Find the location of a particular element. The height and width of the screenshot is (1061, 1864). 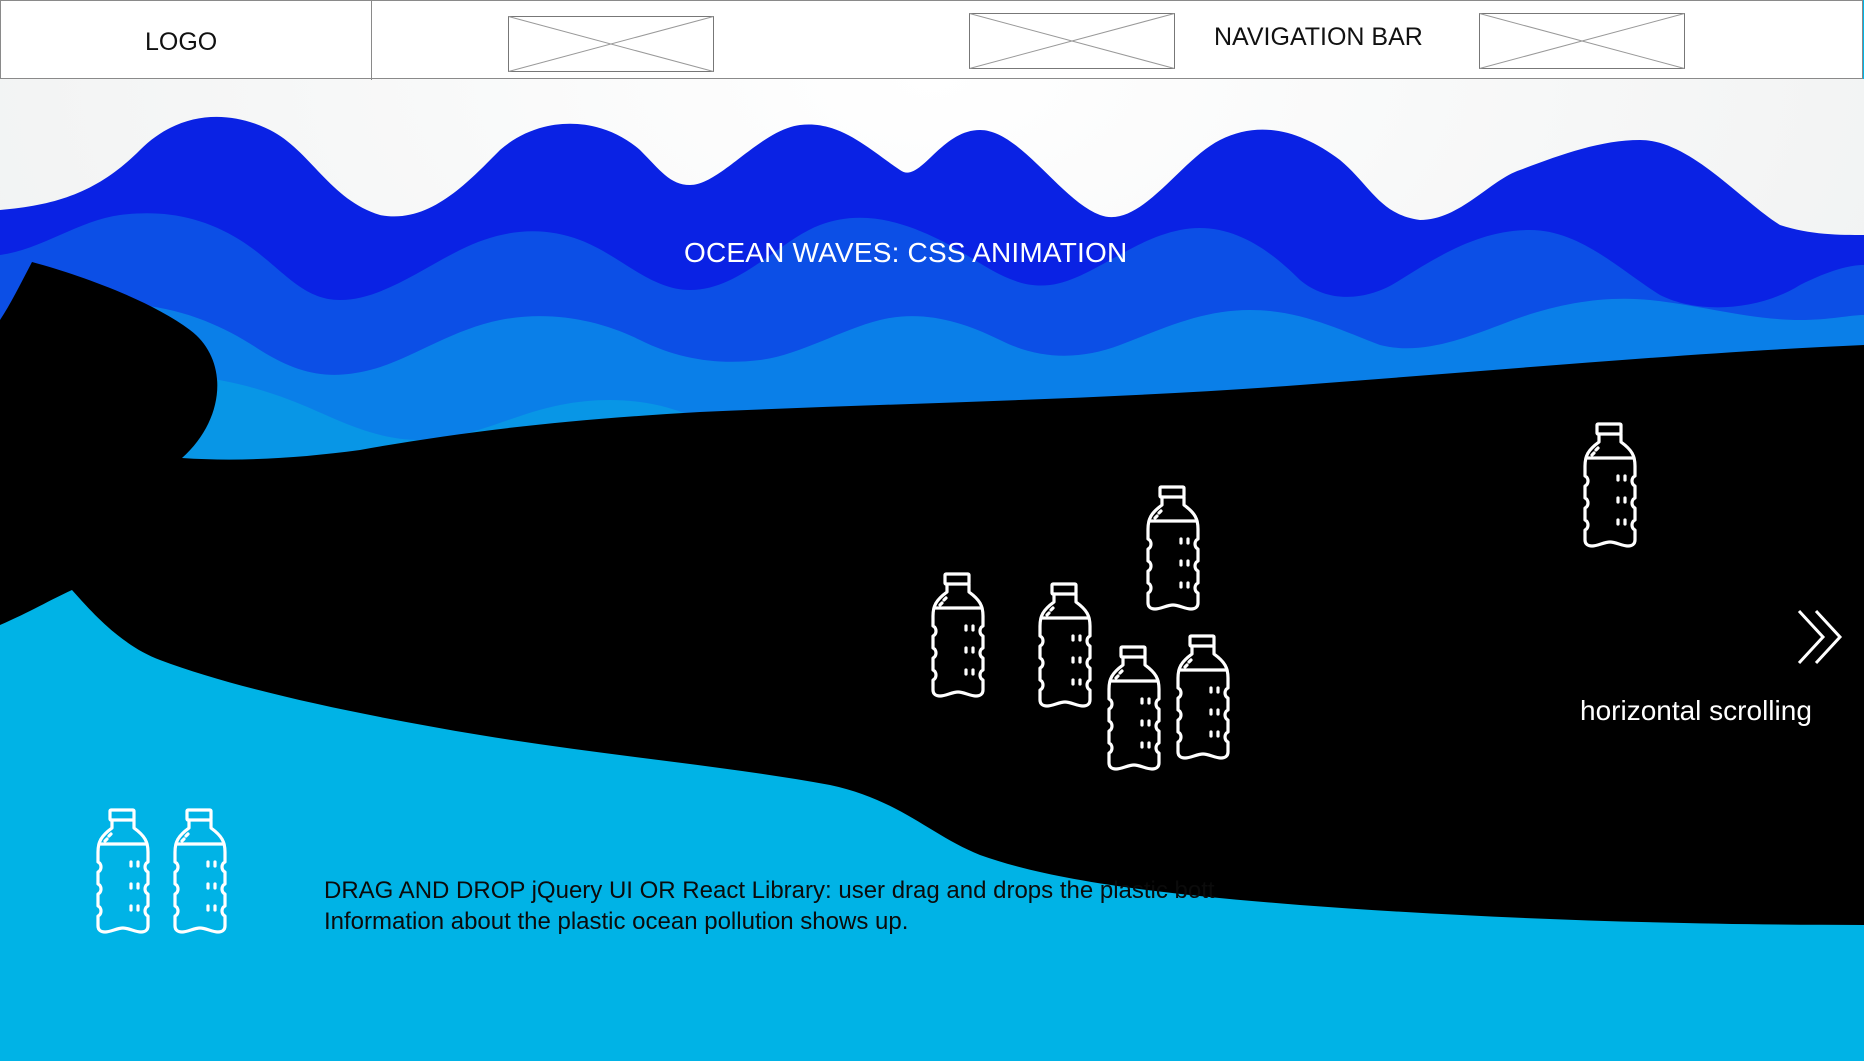

logo-label: LOGO is located at coordinates (181, 42).